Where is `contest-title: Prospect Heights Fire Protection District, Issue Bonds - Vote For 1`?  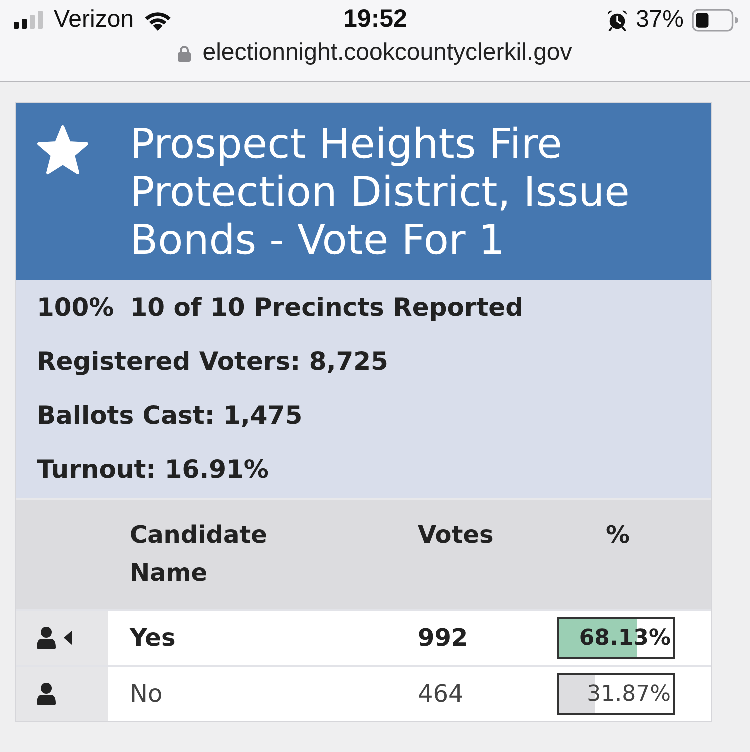
contest-title: Prospect Heights Fire Protection District, Issue Bonds - Vote For 1 is located at coordinates (380, 192).